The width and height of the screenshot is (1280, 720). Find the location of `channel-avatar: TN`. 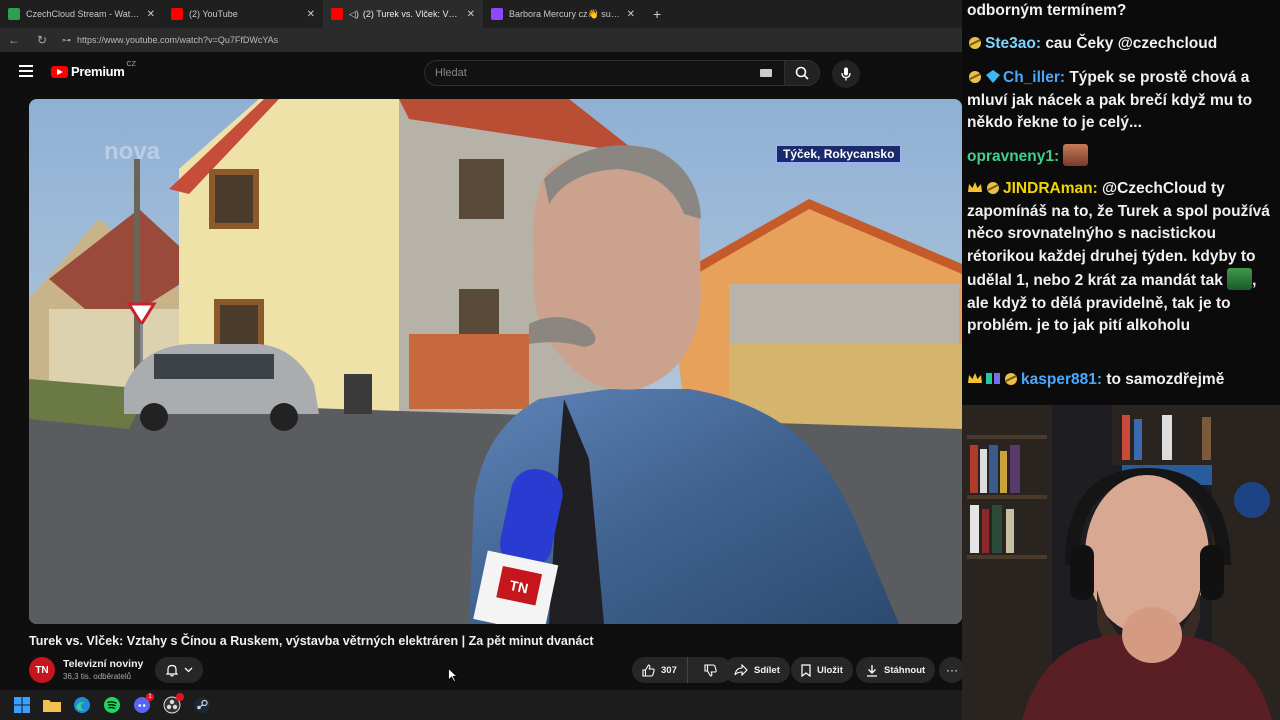

channel-avatar: TN is located at coordinates (42, 670).